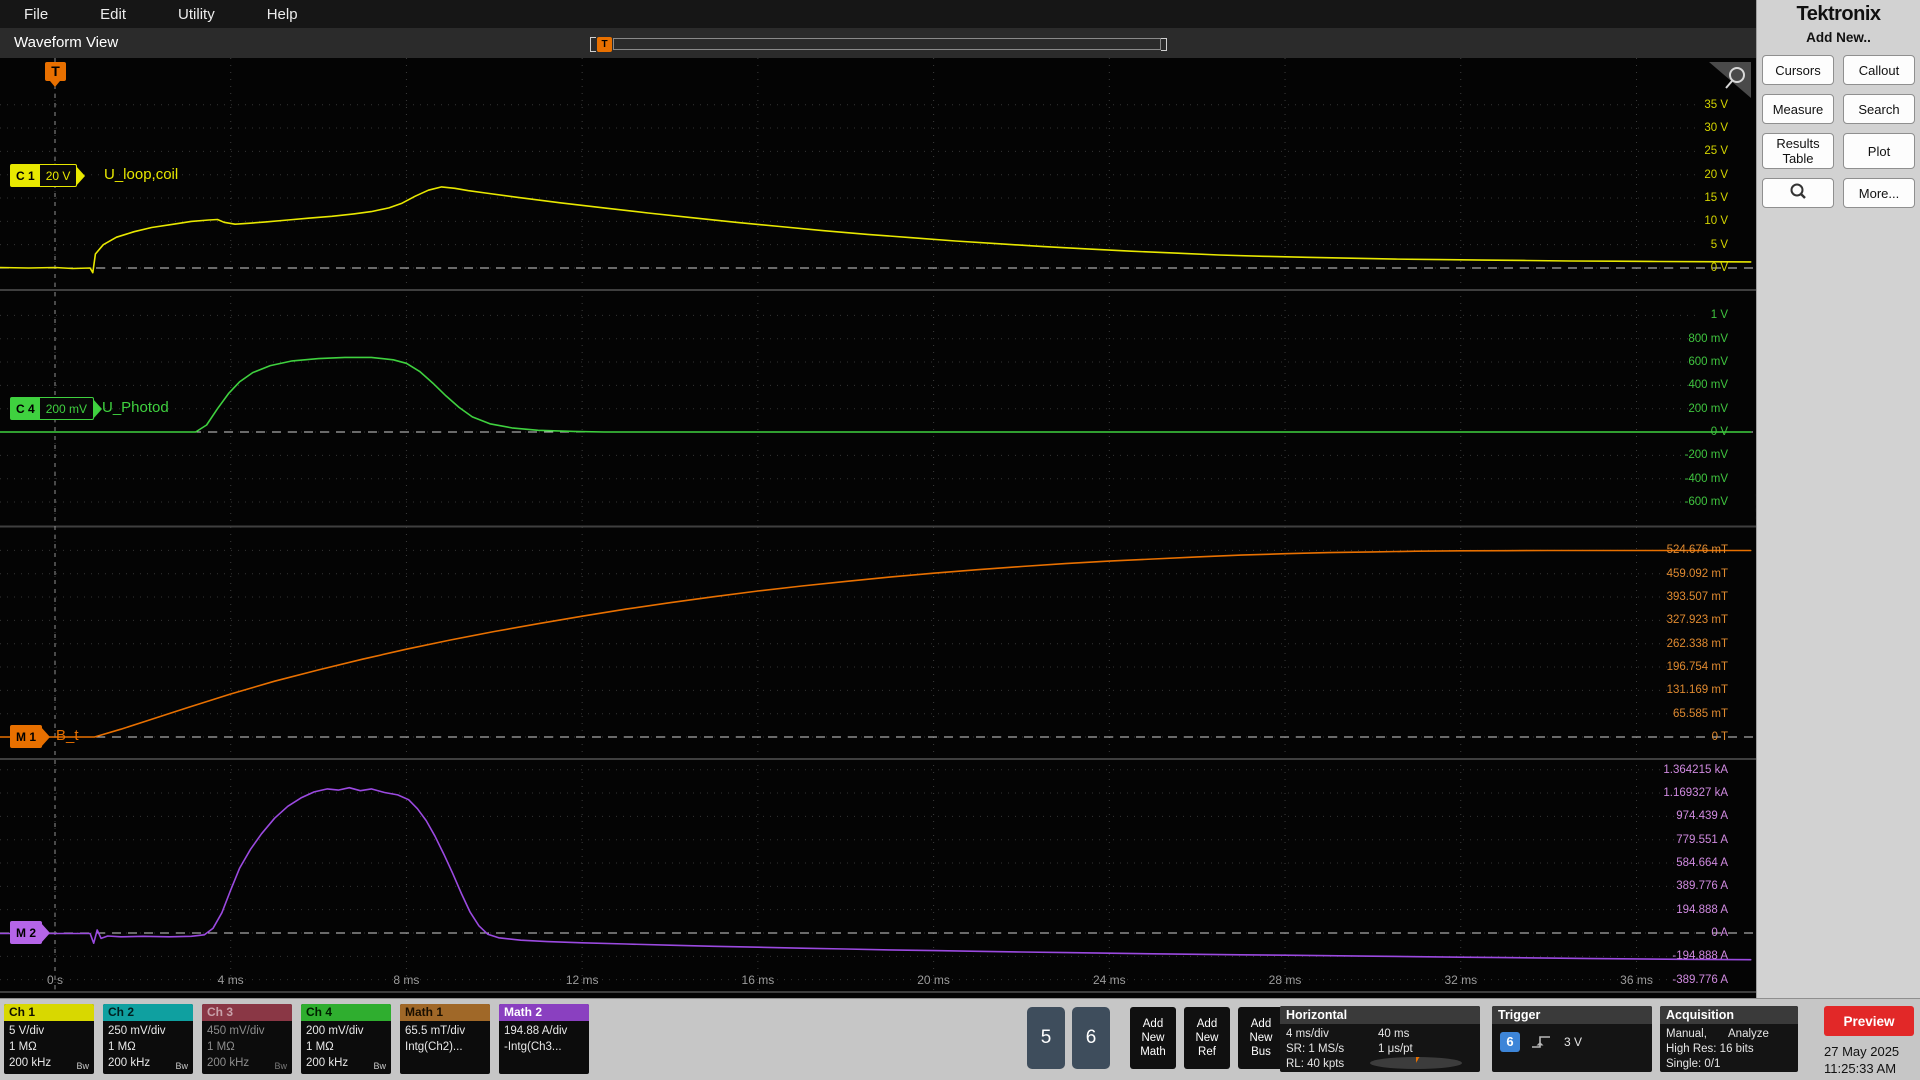 Image resolution: width=1920 pixels, height=1080 pixels. What do you see at coordinates (113, 14) in the screenshot?
I see `menu-edit: Edit` at bounding box center [113, 14].